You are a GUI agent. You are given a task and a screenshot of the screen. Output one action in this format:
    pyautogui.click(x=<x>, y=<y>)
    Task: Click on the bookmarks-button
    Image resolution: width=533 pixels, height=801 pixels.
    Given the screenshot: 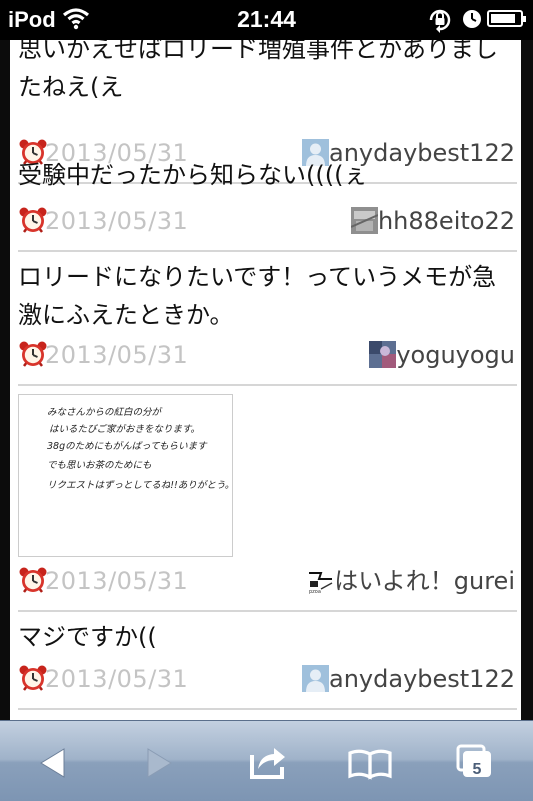 What is the action you would take?
    pyautogui.click(x=370, y=761)
    